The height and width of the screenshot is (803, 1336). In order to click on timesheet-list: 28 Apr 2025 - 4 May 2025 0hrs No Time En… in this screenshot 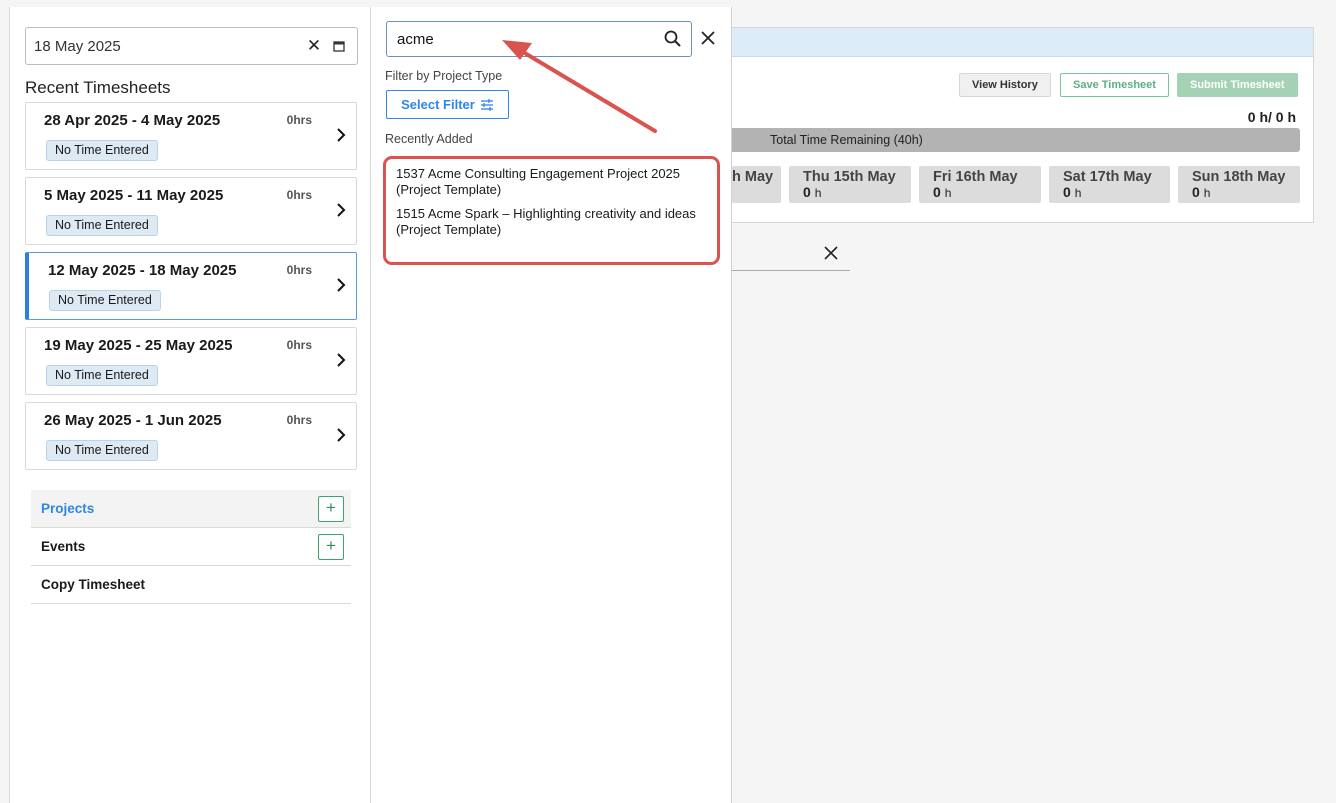, I will do `click(191, 289)`.